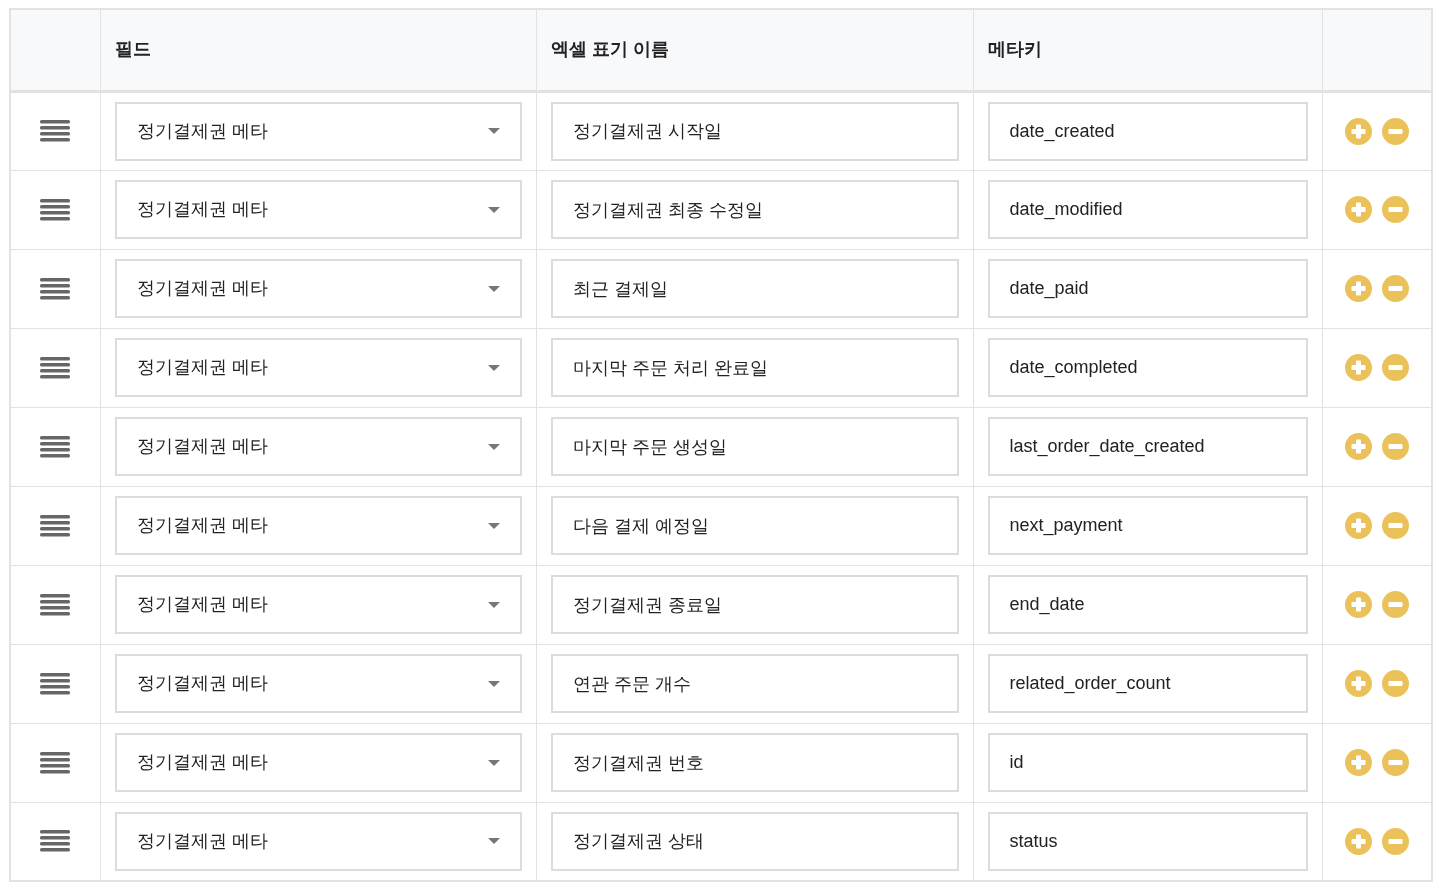 The image size is (1440, 894). What do you see at coordinates (1147, 604) in the screenshot?
I see `text-field: end_date` at bounding box center [1147, 604].